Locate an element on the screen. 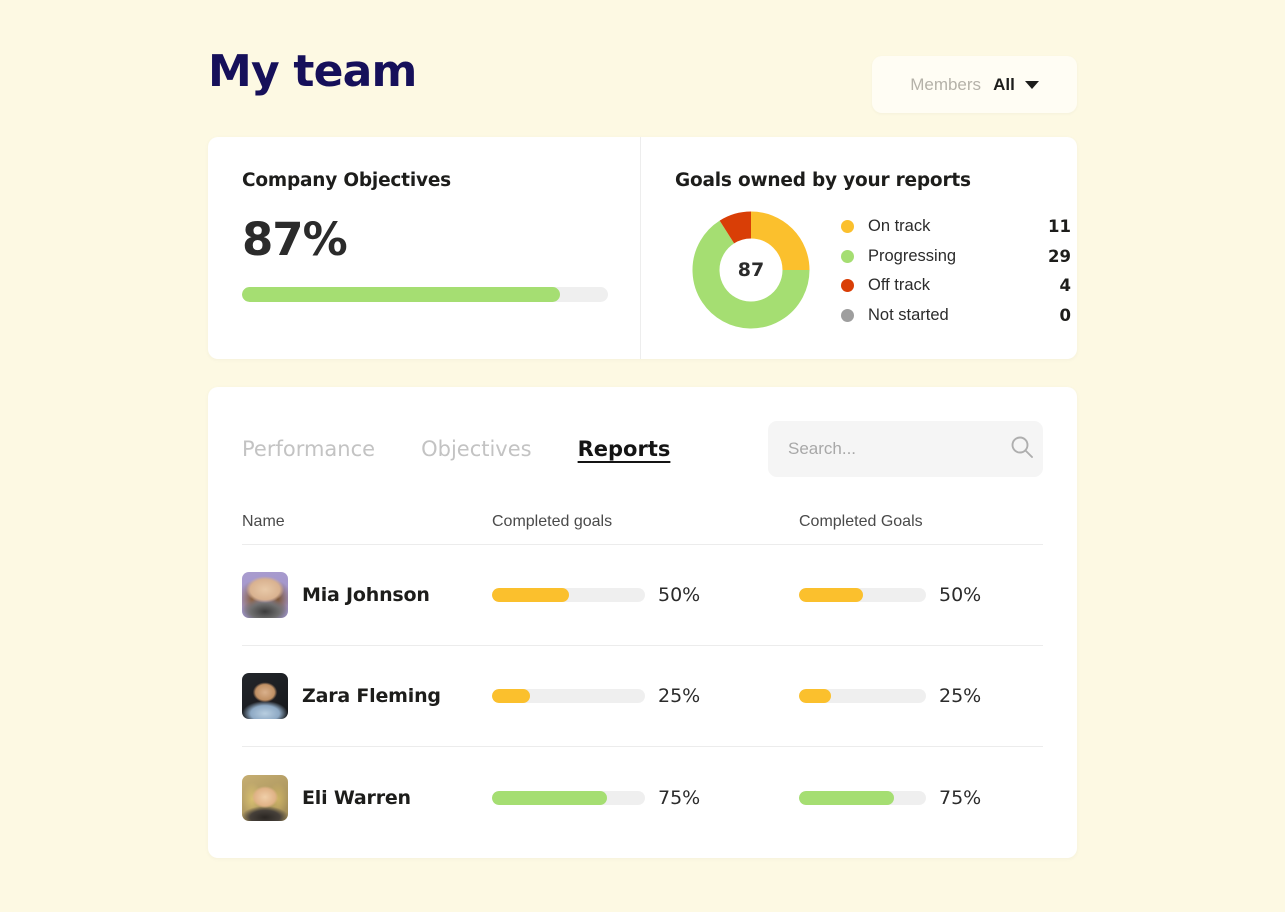  legend-label: Progressing is located at coordinates (912, 255).